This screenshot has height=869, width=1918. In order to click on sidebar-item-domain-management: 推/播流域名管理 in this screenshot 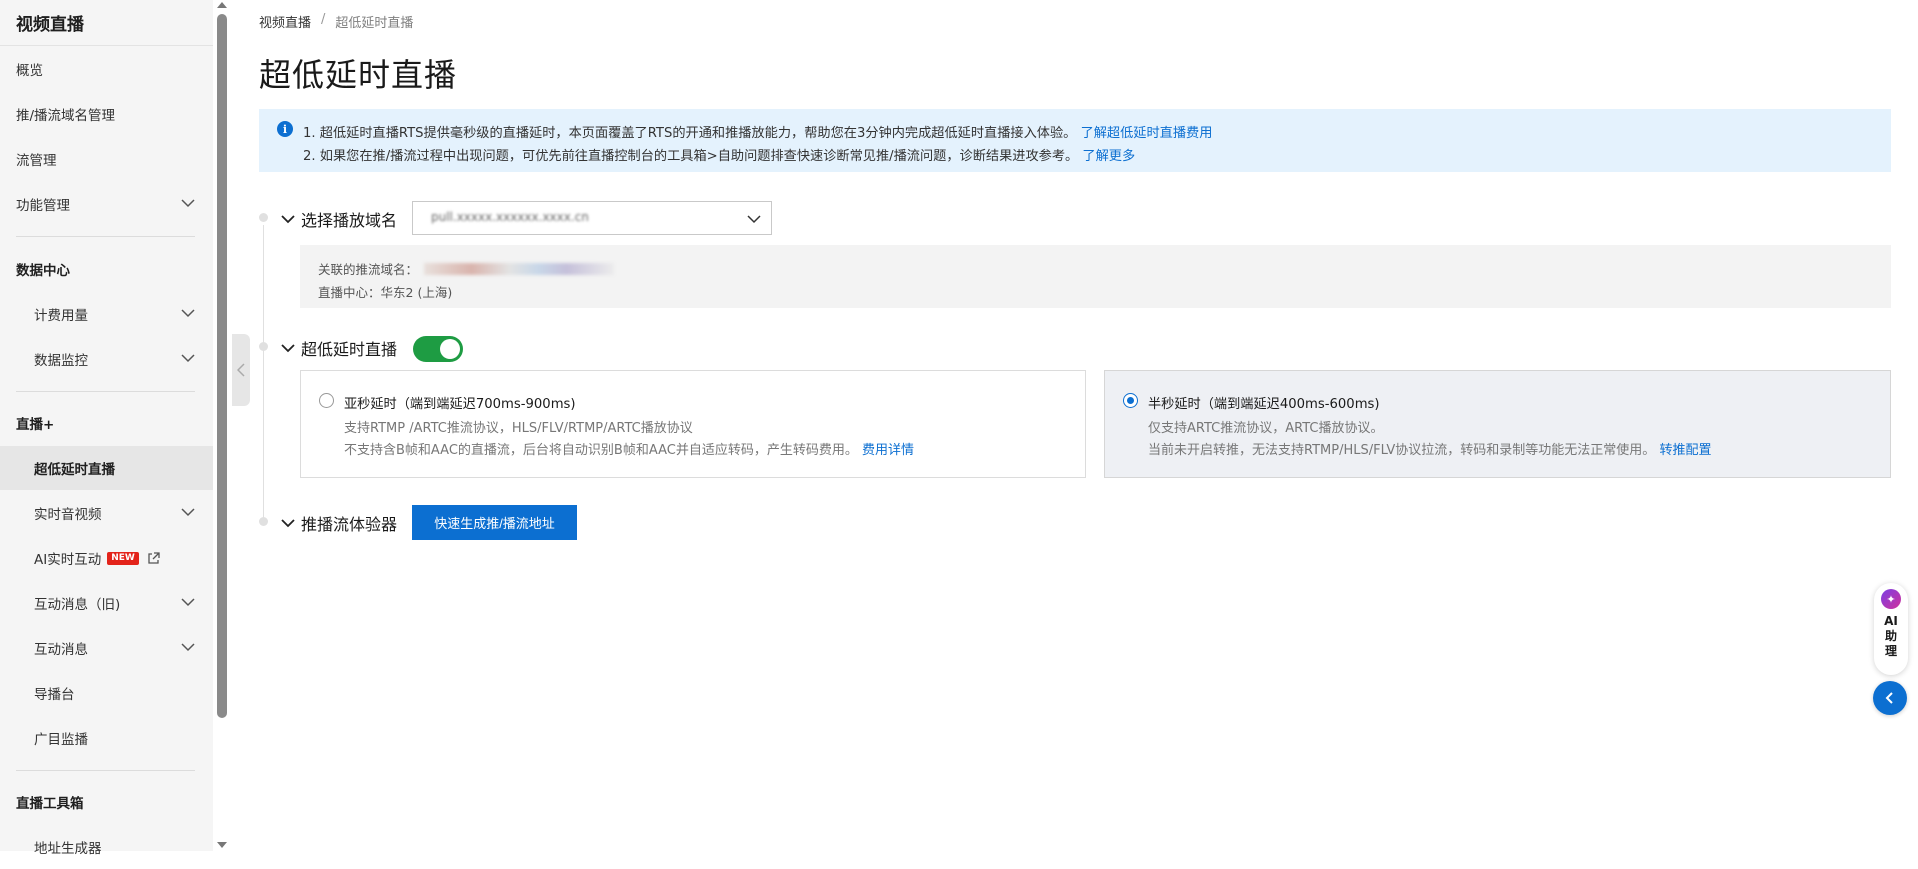, I will do `click(106, 114)`.